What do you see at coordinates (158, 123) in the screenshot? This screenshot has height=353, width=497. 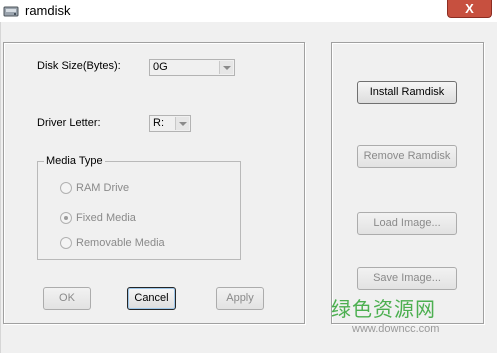 I see `driver-letter-value: R:` at bounding box center [158, 123].